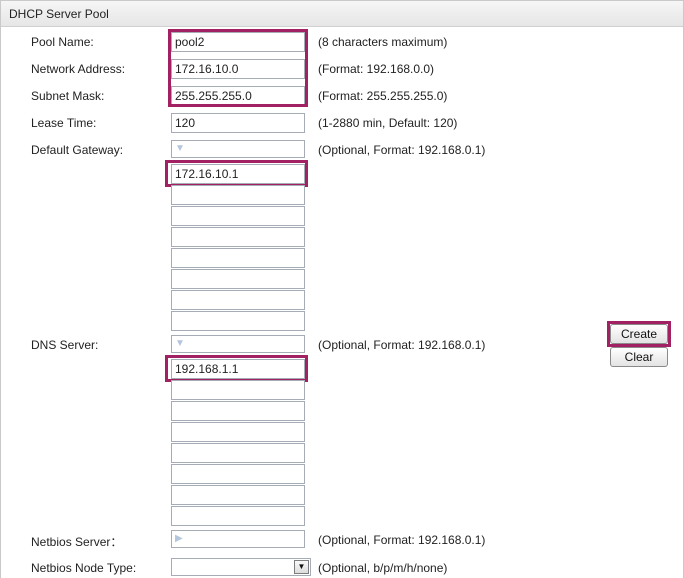  What do you see at coordinates (301, 567) in the screenshot?
I see `chevron-down-icon: ▼` at bounding box center [301, 567].